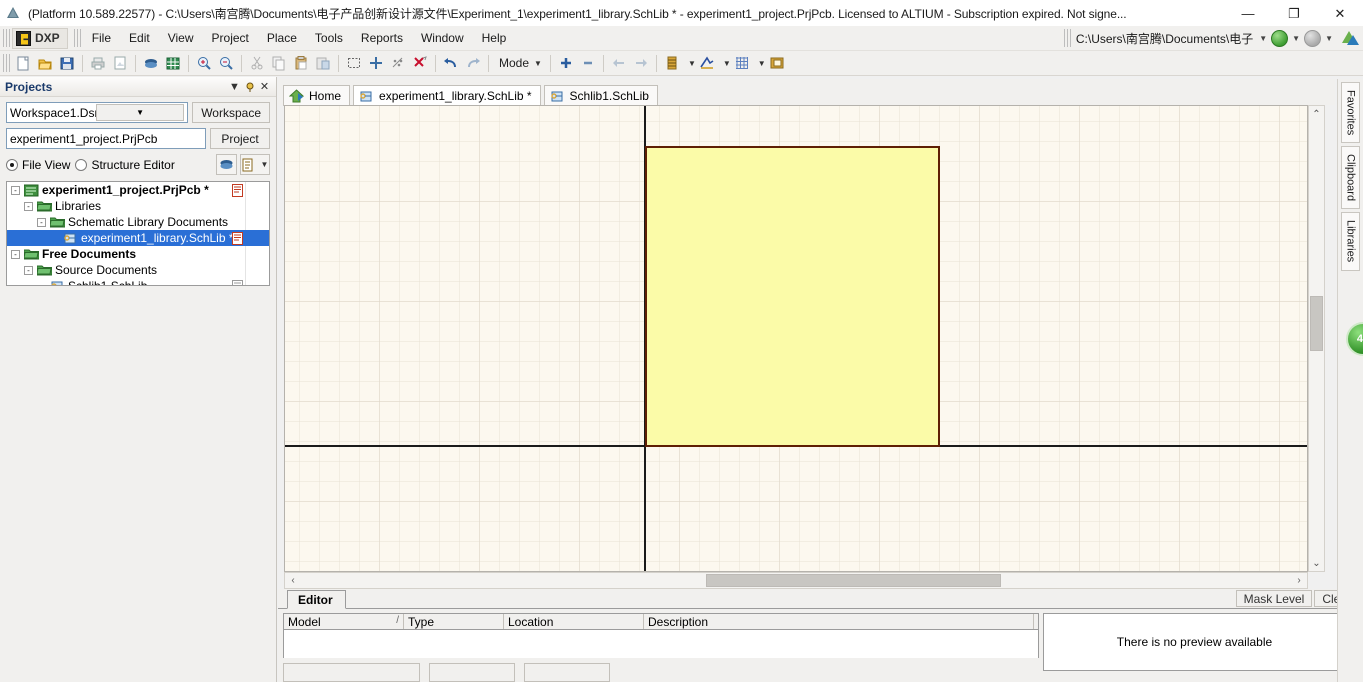 The height and width of the screenshot is (682, 1363). I want to click on save-icon, so click(67, 63).